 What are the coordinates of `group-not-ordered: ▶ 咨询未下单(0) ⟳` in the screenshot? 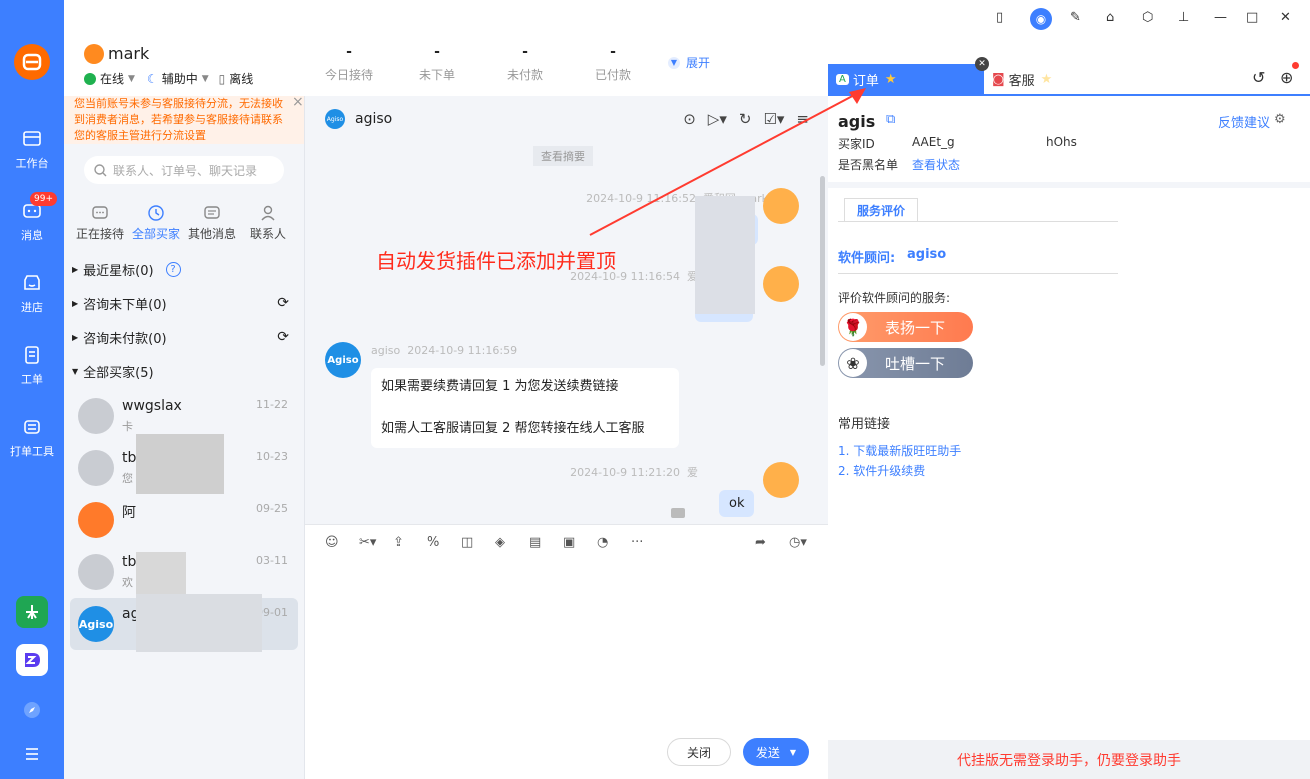 It's located at (184, 303).